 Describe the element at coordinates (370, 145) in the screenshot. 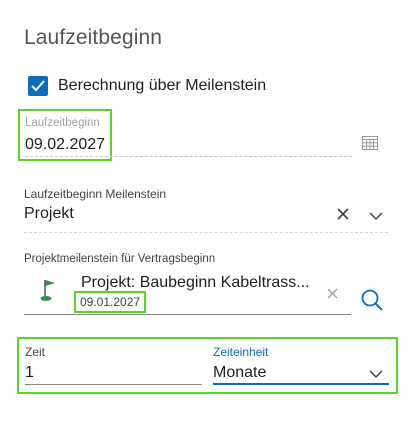

I see `calendar-icon` at that location.